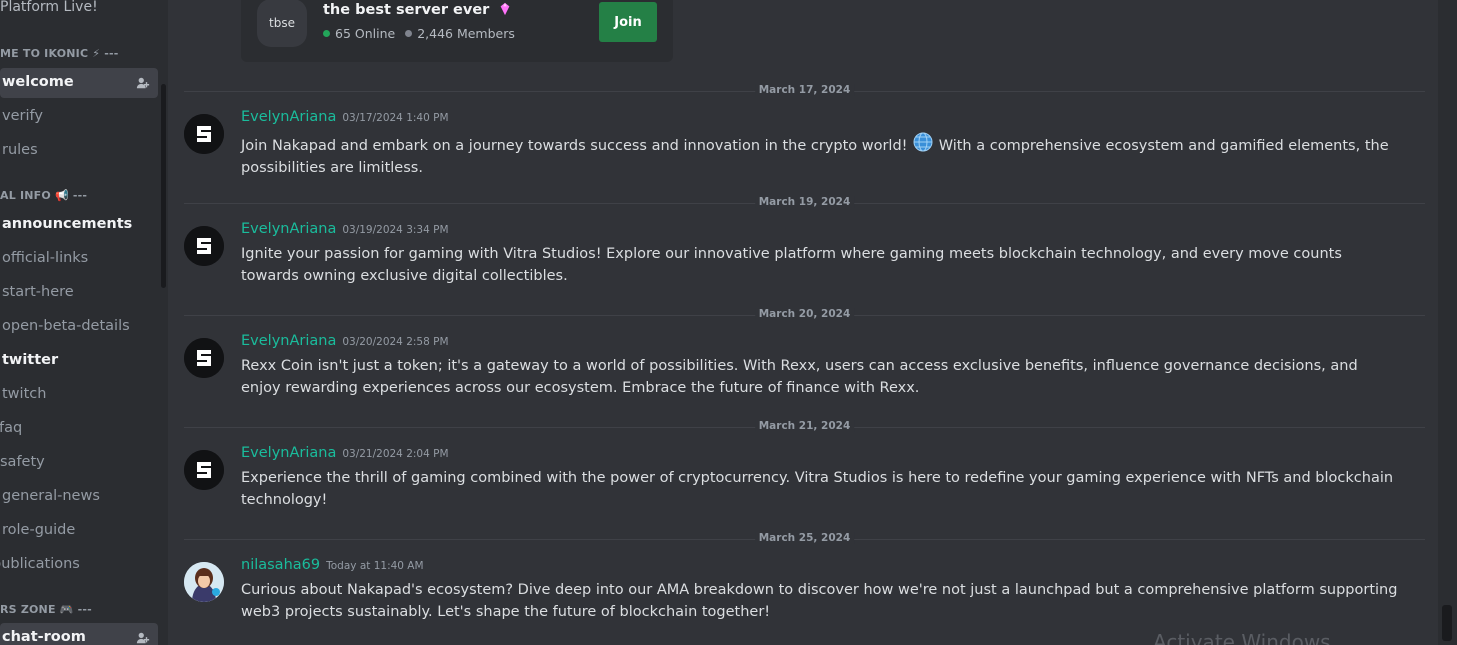  What do you see at coordinates (280, 565) in the screenshot?
I see `author-name: nilasaha69` at bounding box center [280, 565].